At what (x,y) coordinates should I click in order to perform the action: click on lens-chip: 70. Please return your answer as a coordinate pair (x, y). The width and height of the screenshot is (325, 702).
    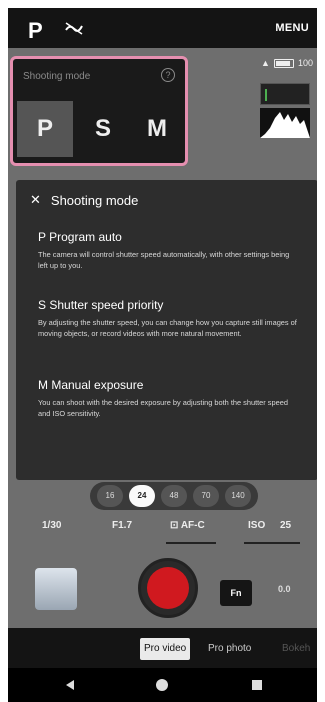
    Looking at the image, I should click on (206, 496).